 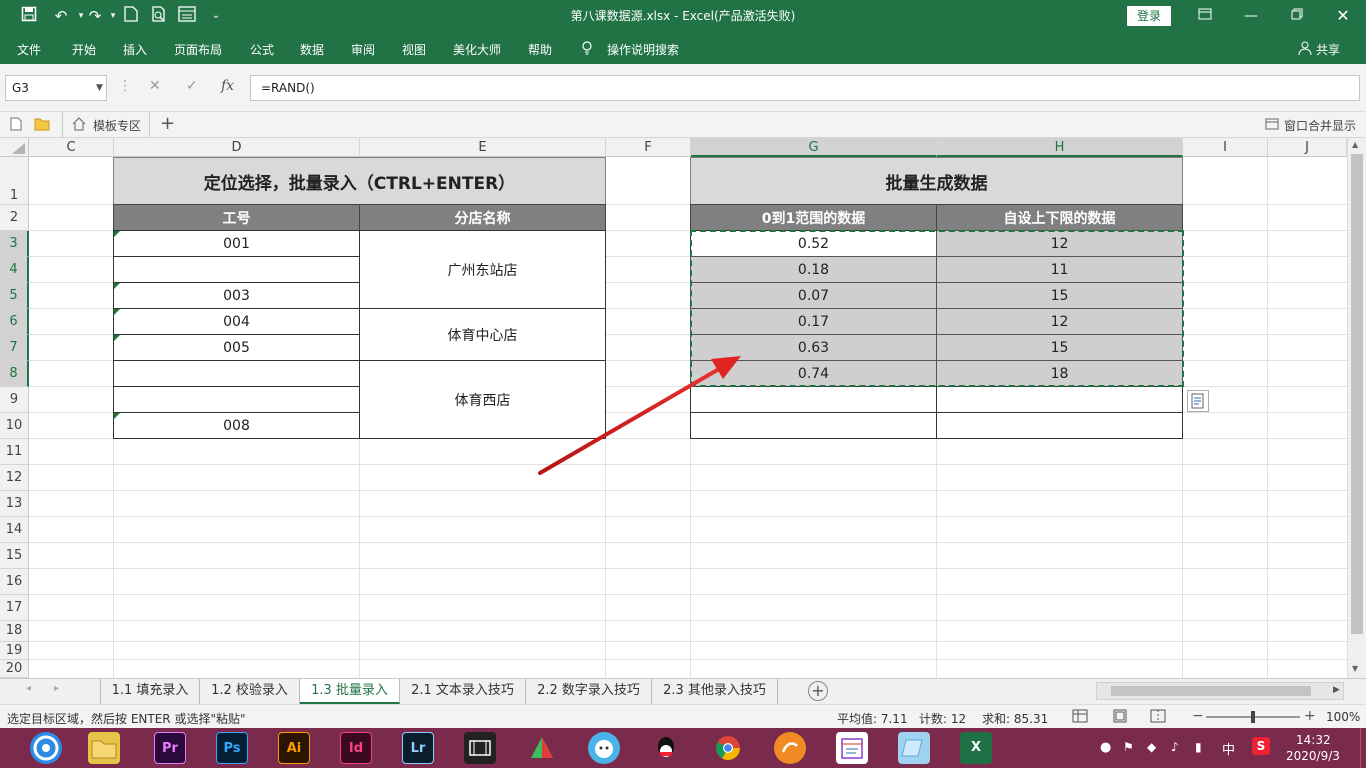 I want to click on sheet-tab: 1.1 填充录入, so click(x=150, y=691).